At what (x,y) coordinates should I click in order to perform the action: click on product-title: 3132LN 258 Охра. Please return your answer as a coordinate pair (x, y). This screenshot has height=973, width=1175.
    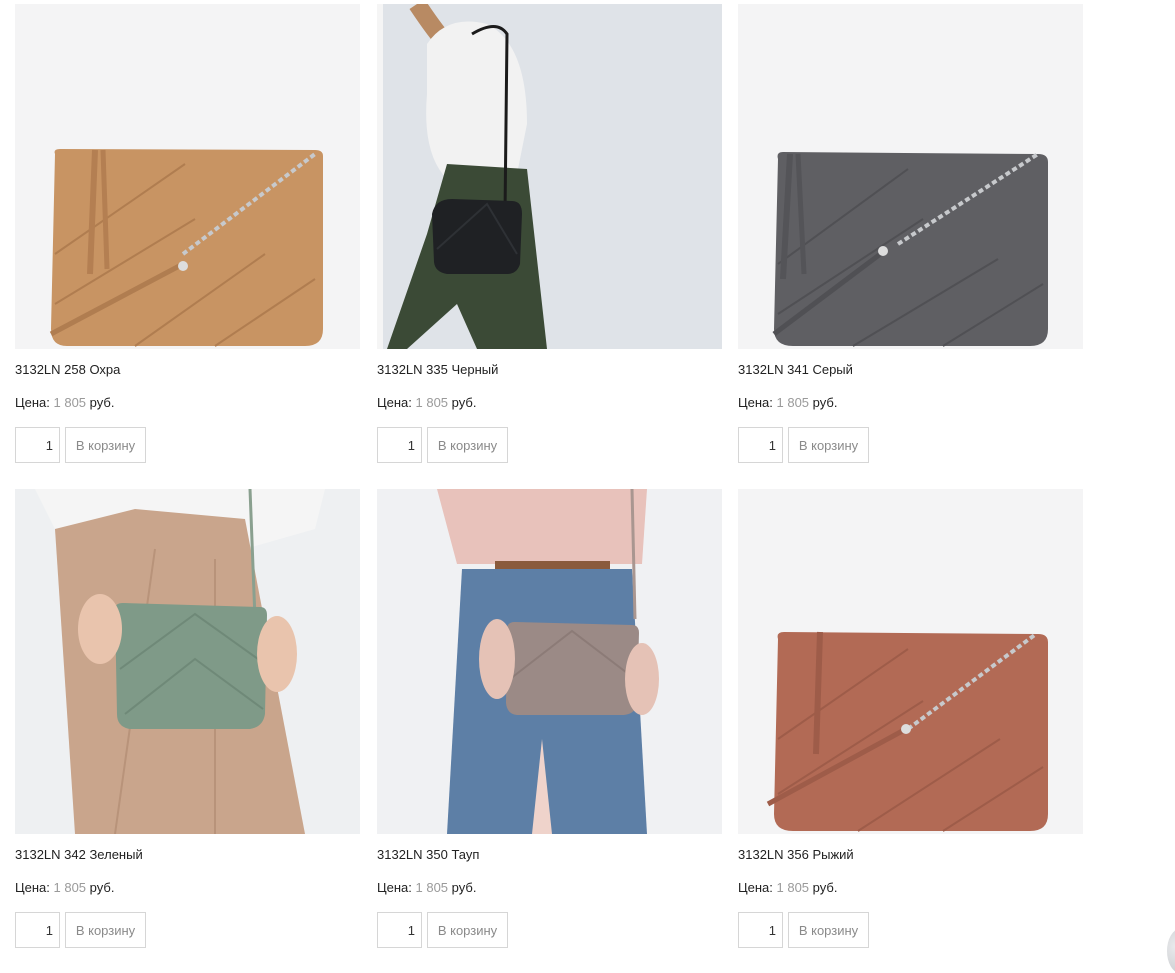
    Looking at the image, I should click on (188, 370).